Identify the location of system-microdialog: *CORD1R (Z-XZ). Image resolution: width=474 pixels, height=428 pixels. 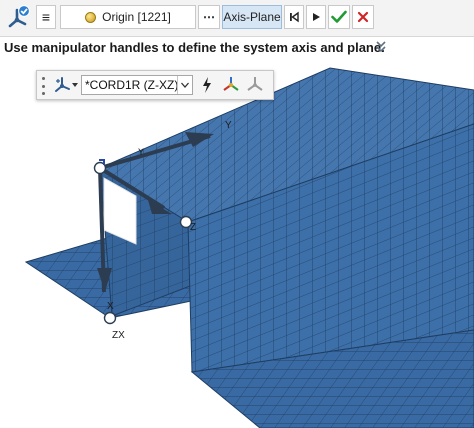
(155, 85).